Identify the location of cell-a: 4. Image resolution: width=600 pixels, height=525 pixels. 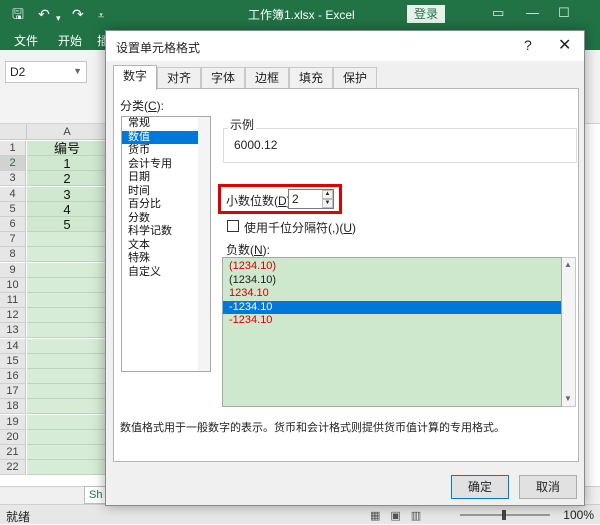
(67, 209).